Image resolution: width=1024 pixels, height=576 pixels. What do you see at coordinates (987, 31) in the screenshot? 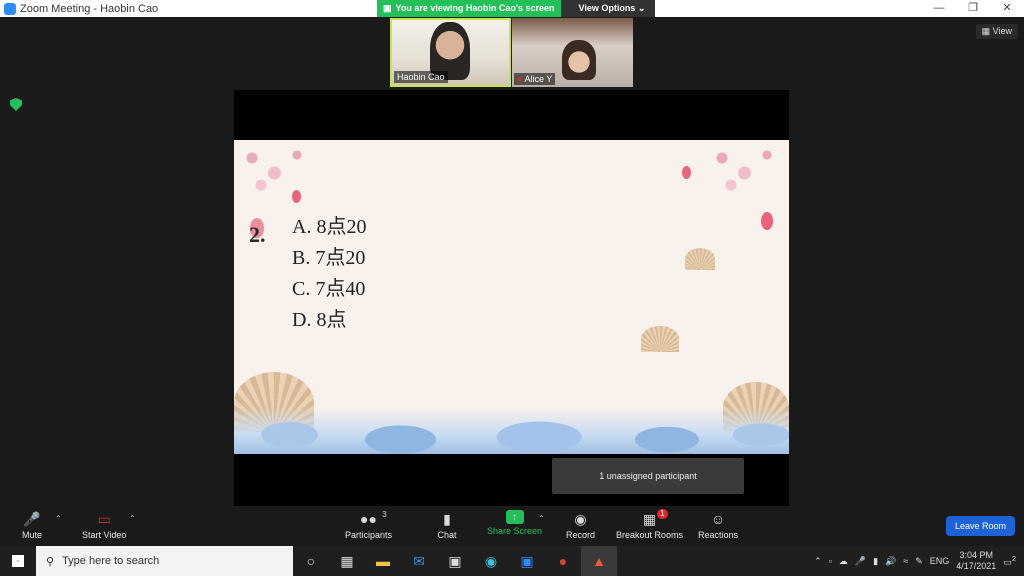
I see `grid-icon: ▦` at bounding box center [987, 31].